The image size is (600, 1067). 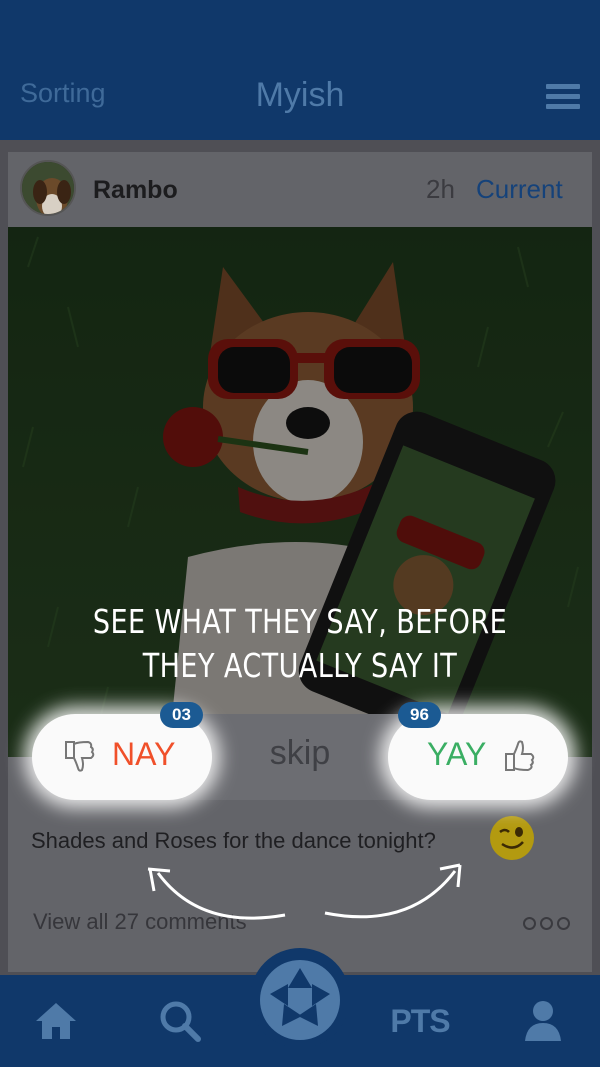 What do you see at coordinates (563, 97) in the screenshot?
I see `hamburger-menu-icon` at bounding box center [563, 97].